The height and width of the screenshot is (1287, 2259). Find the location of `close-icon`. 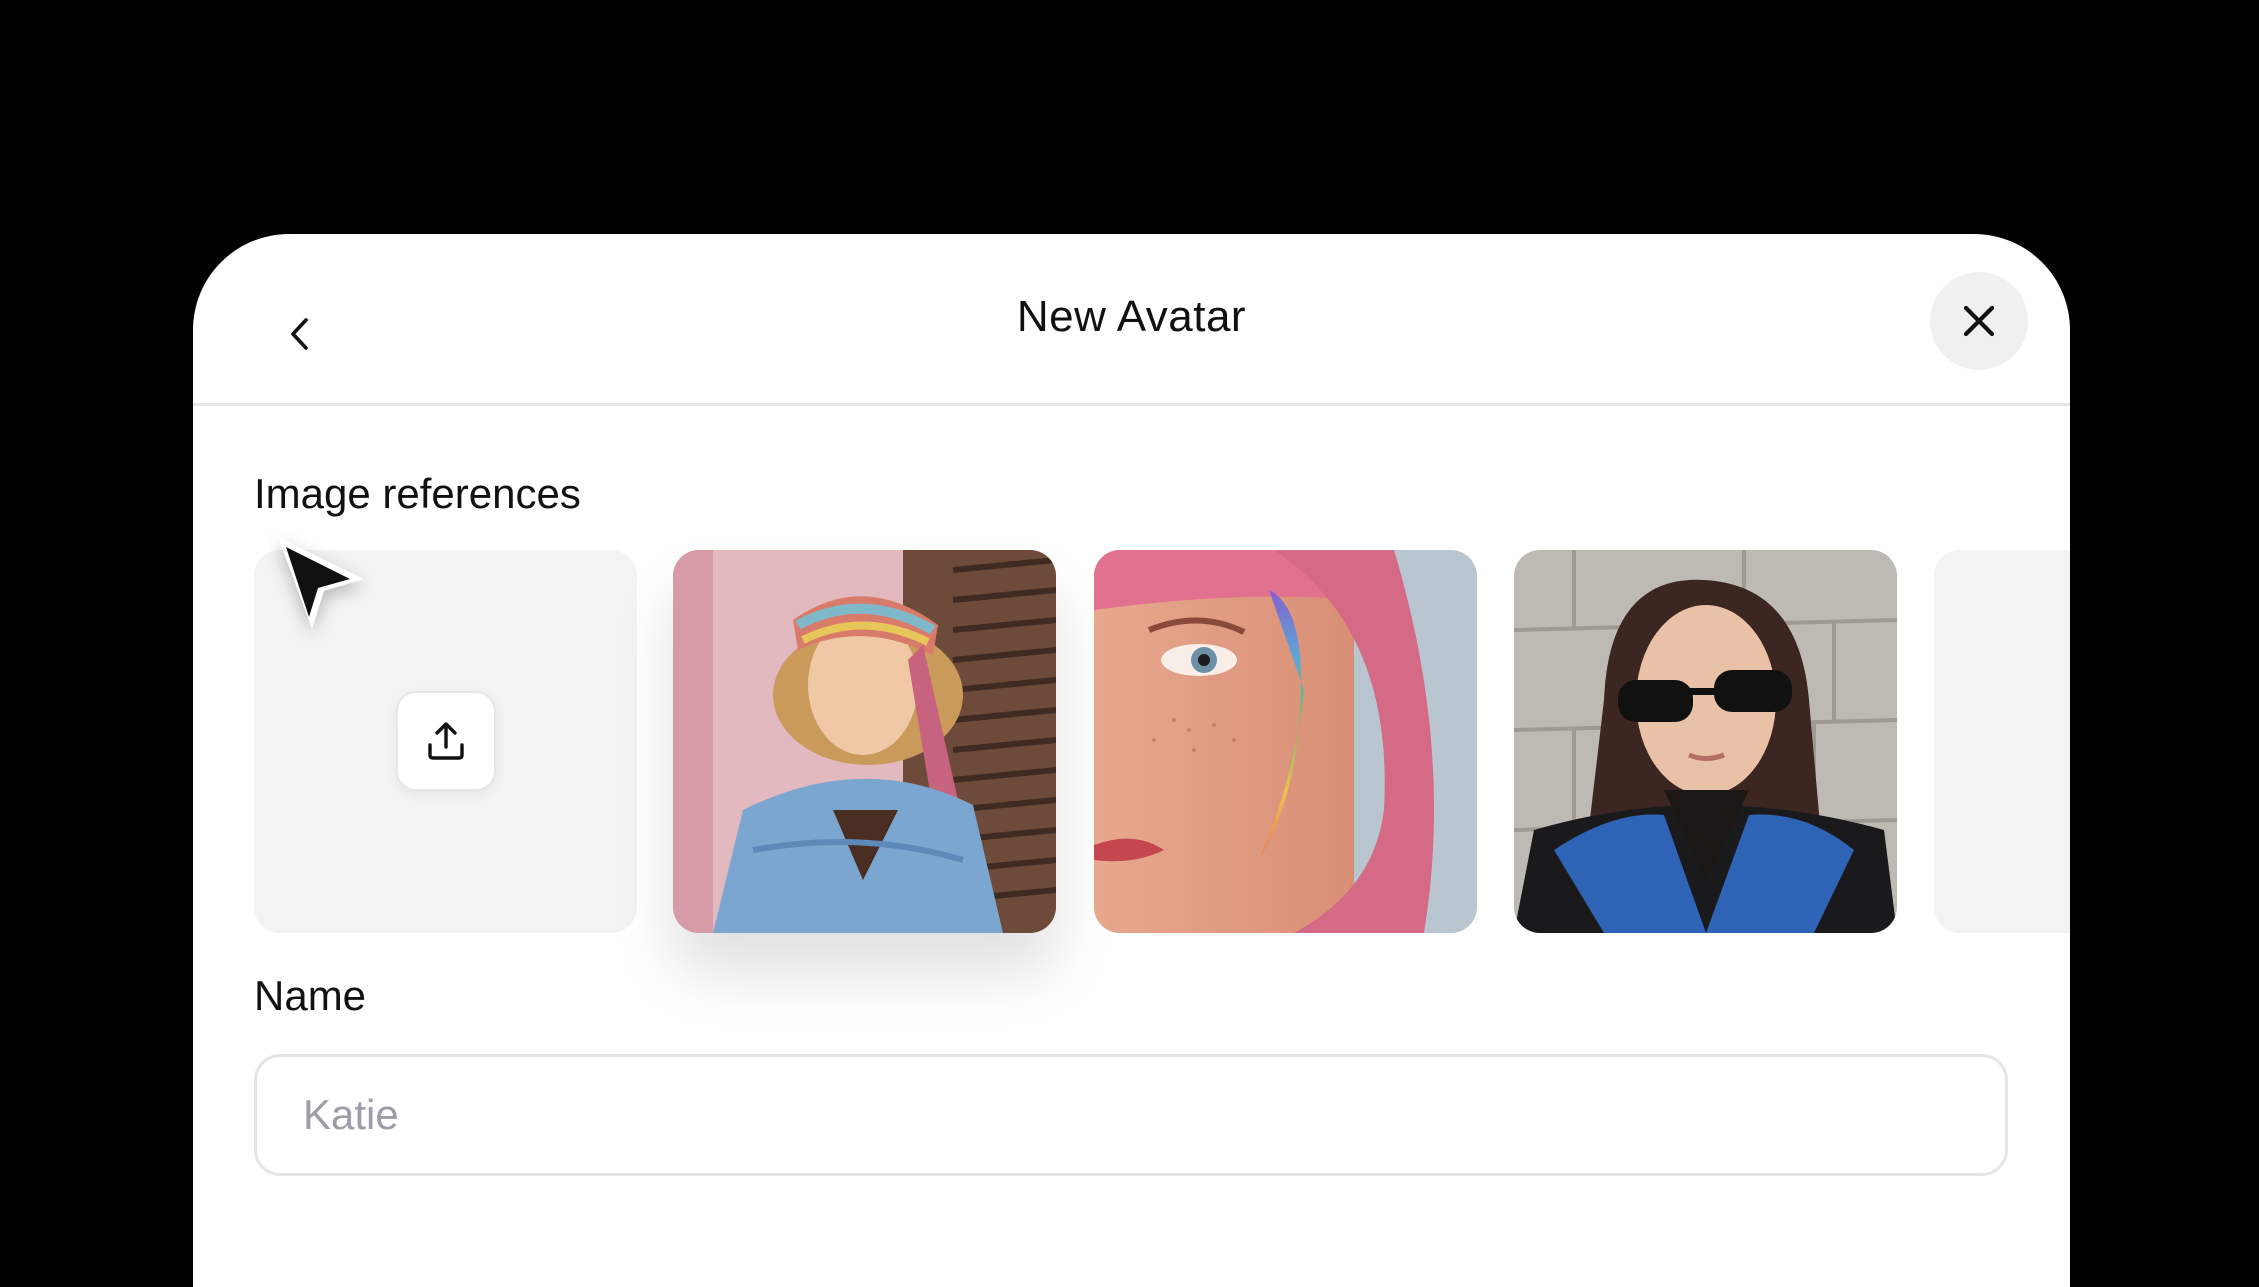

close-icon is located at coordinates (1979, 321).